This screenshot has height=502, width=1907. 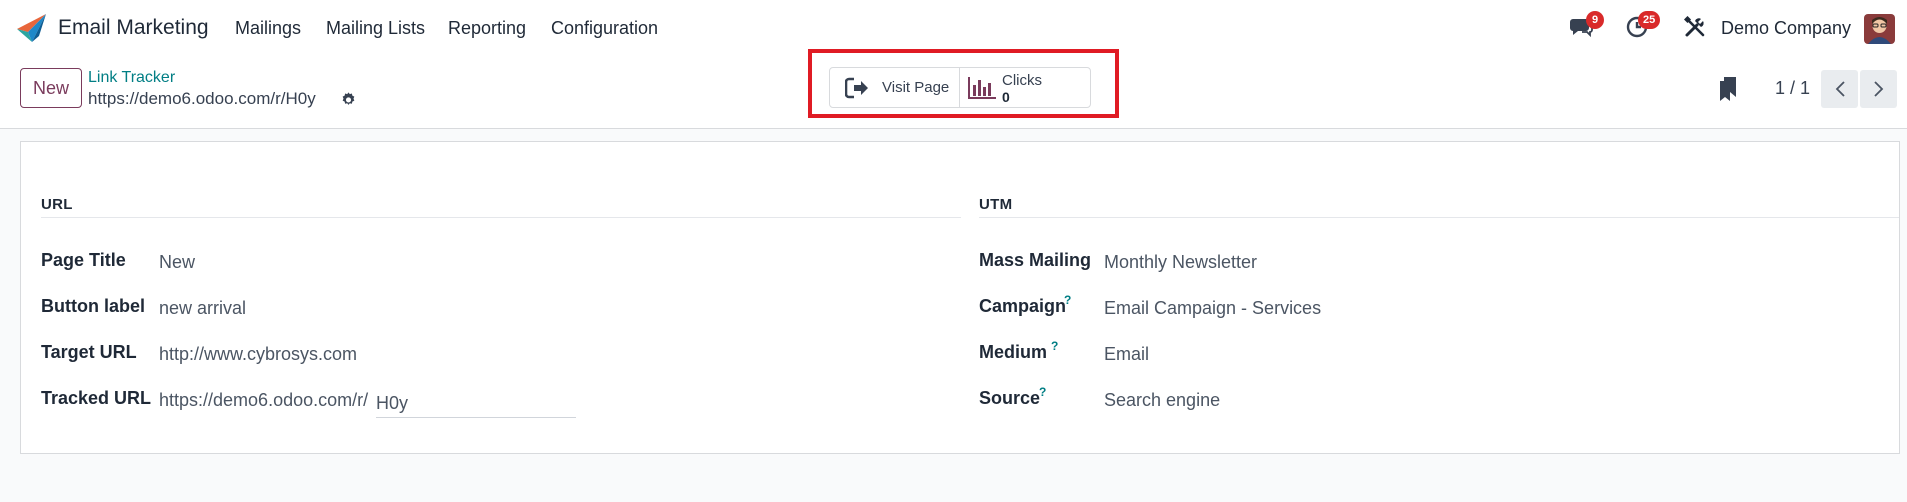 What do you see at coordinates (916, 87) in the screenshot?
I see `visit-page-label: Visit Page` at bounding box center [916, 87].